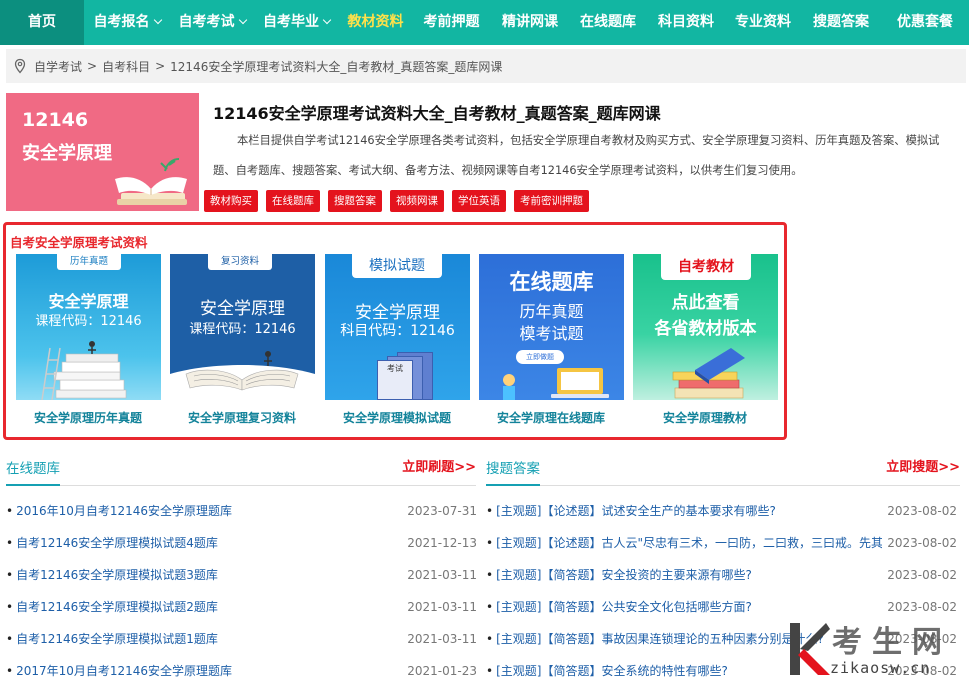 The image size is (969, 685). I want to click on breadcrumb-current: 12146安全学原理考试资料大全_自考教材_真题答案_题库网课, so click(336, 66).